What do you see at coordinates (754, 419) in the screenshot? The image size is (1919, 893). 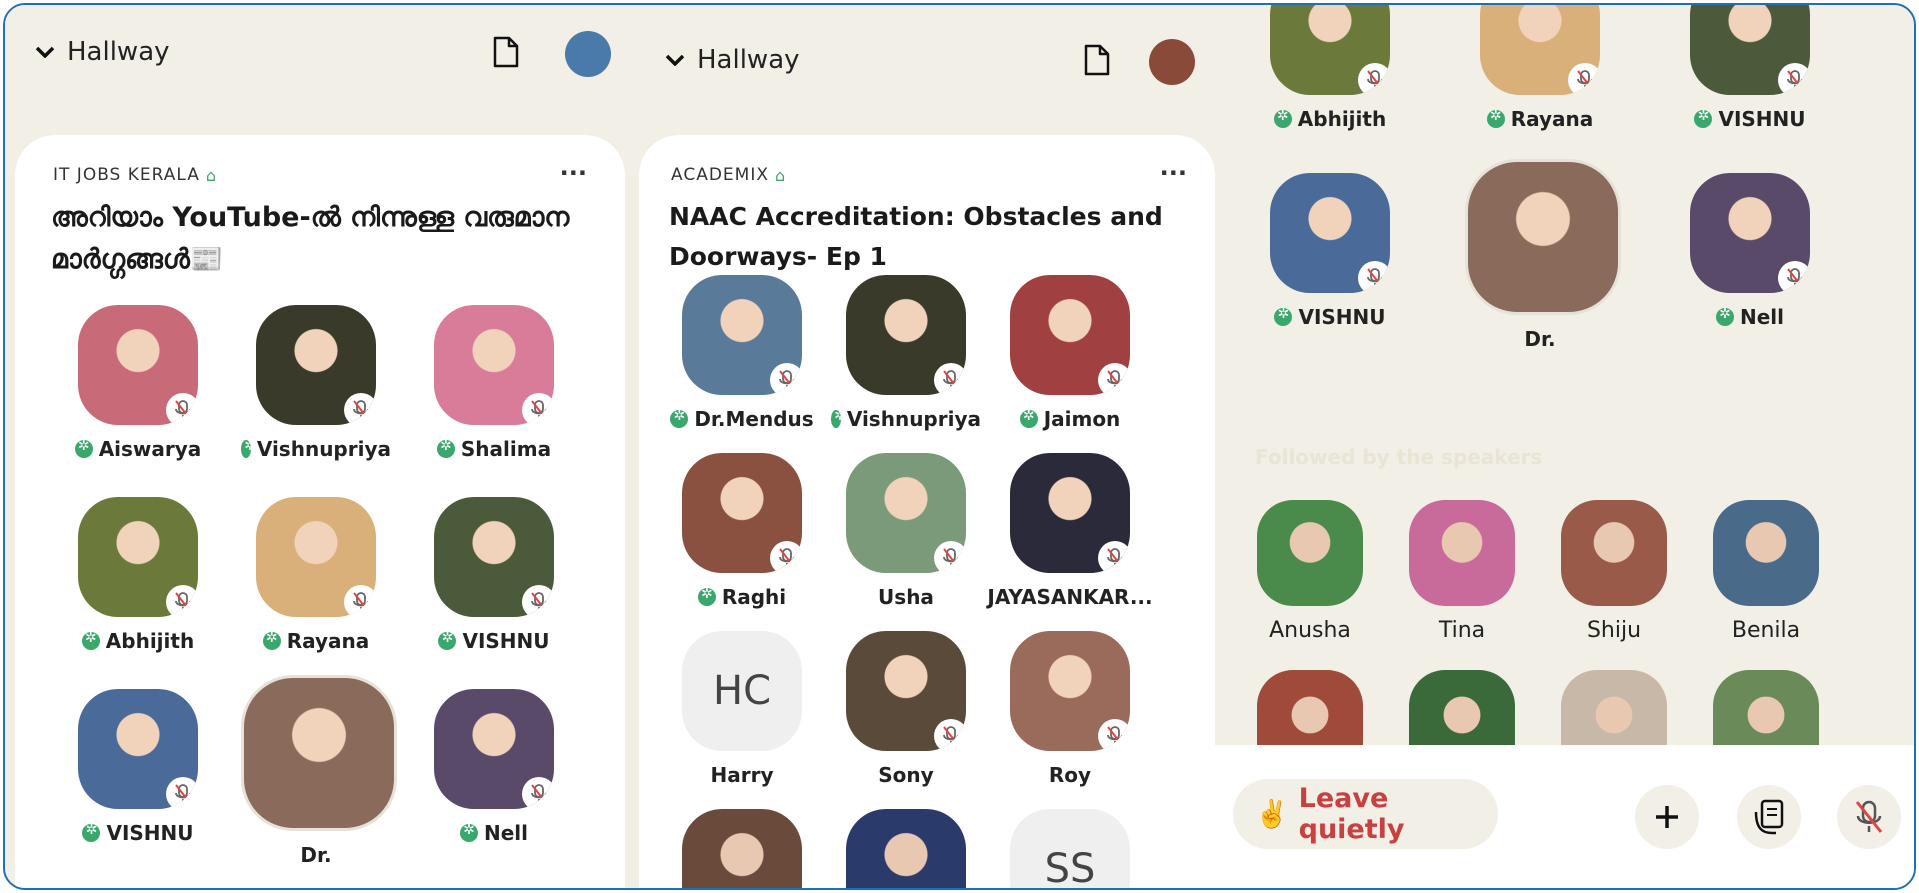 I see `speaker-name-text: Dr.Mendus` at bounding box center [754, 419].